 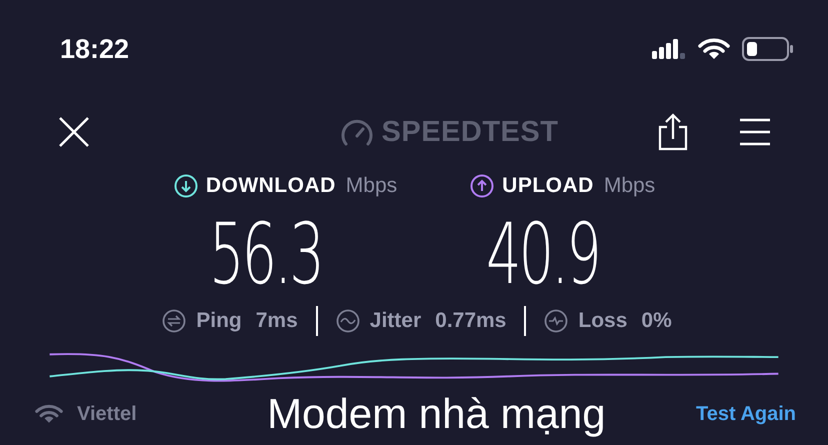 I want to click on speed-value: 56.3, so click(x=265, y=254).